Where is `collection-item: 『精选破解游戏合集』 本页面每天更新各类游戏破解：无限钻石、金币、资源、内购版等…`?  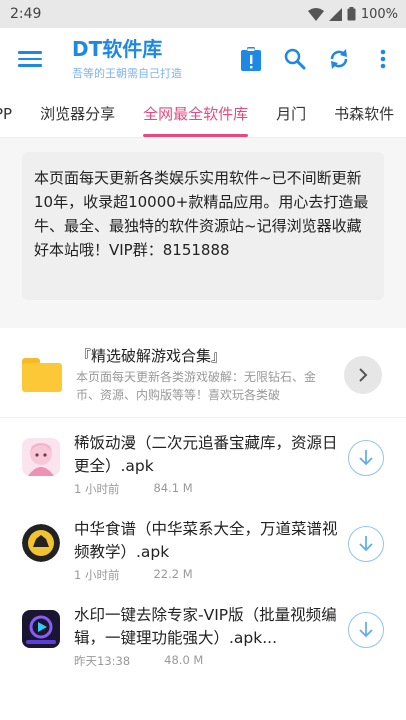 collection-item: 『精选破解游戏合集』 本页面每天更新各类游戏破解：无限钻石、金币、资源、内购版等… is located at coordinates (203, 373).